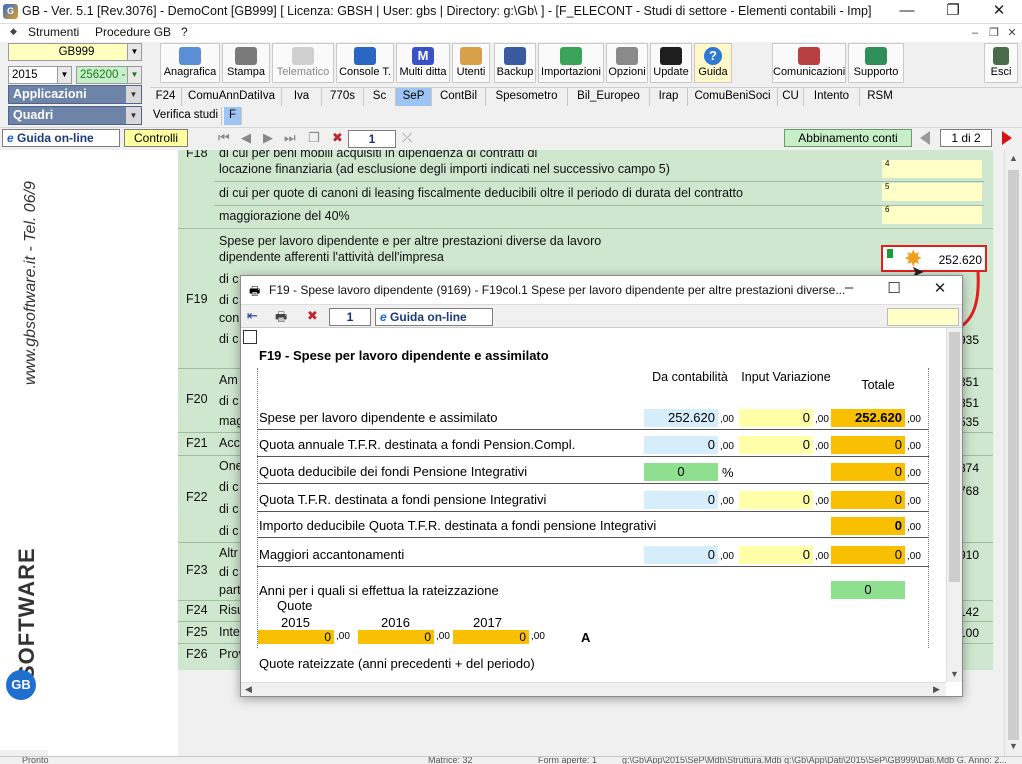  What do you see at coordinates (627, 63) in the screenshot?
I see `opzioni-button: Opzioni` at bounding box center [627, 63].